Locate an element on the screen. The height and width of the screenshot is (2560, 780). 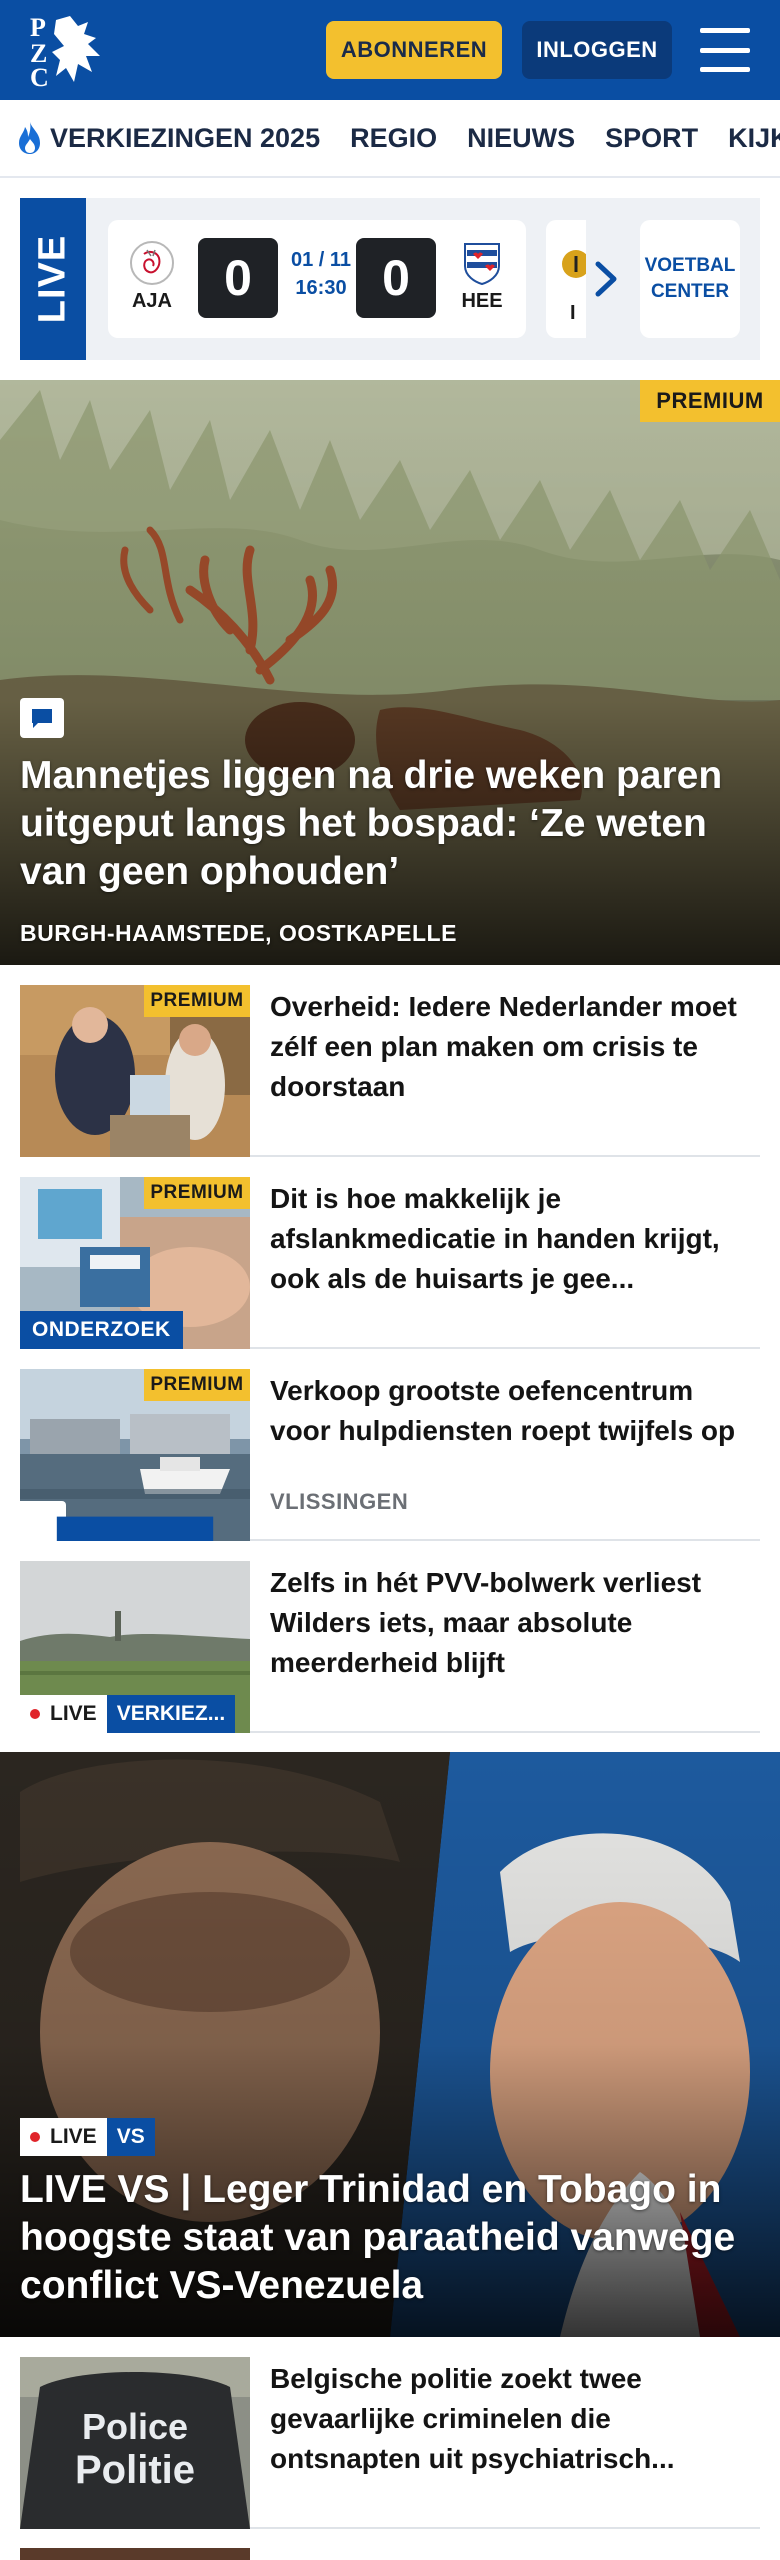
live-badge: LIVE VS is located at coordinates (87, 2137).